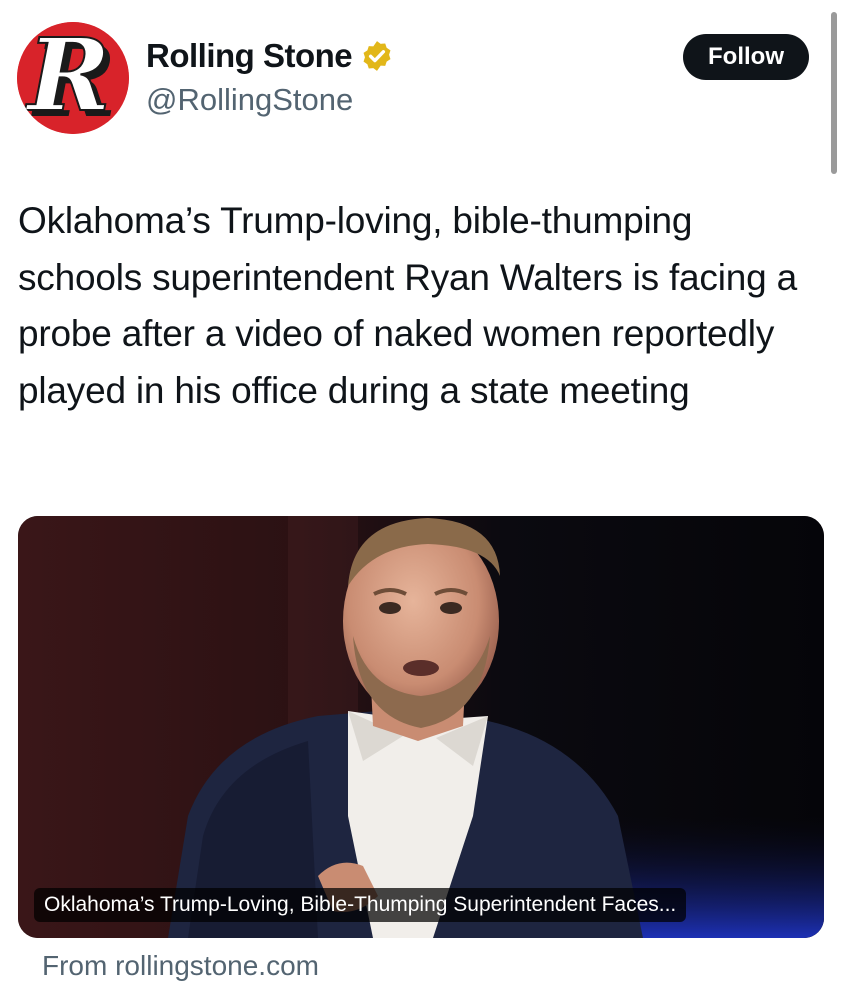 This screenshot has width=843, height=1000. Describe the element at coordinates (834, 93) in the screenshot. I see `scrollbar` at that location.